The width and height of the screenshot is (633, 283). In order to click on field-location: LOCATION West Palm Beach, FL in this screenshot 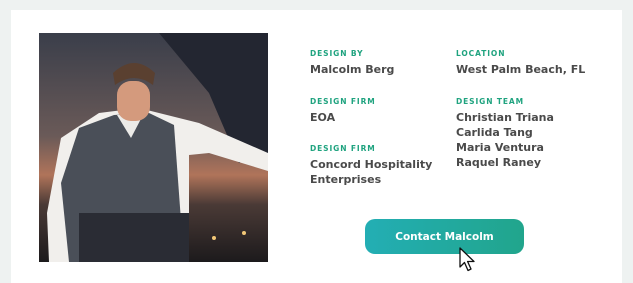, I will do `click(520, 63)`.